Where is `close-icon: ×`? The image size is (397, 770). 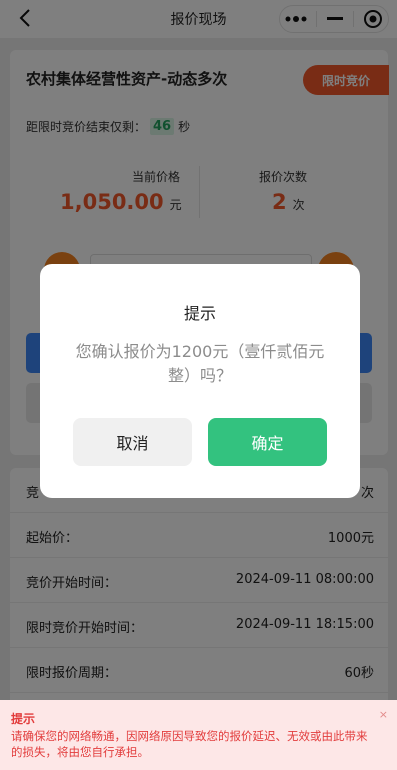 close-icon: × is located at coordinates (383, 714).